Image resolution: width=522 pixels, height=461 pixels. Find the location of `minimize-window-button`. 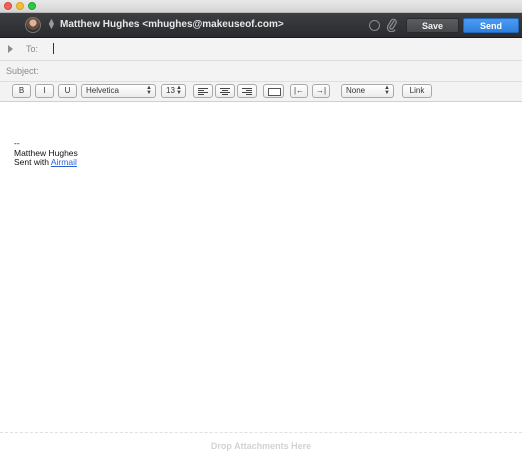

minimize-window-button is located at coordinates (20, 6).